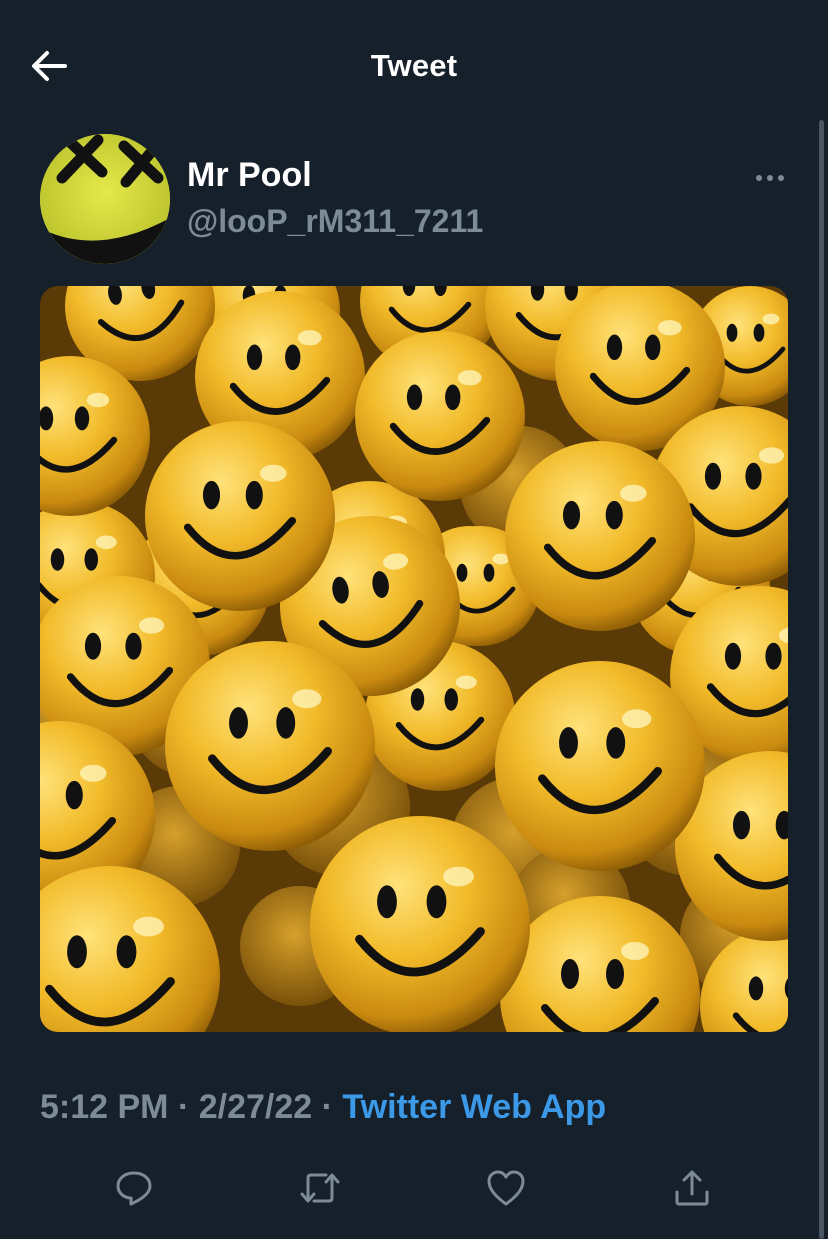 The height and width of the screenshot is (1239, 828). Describe the element at coordinates (249, 175) in the screenshot. I see `author-display-name: Mr Pool` at that location.